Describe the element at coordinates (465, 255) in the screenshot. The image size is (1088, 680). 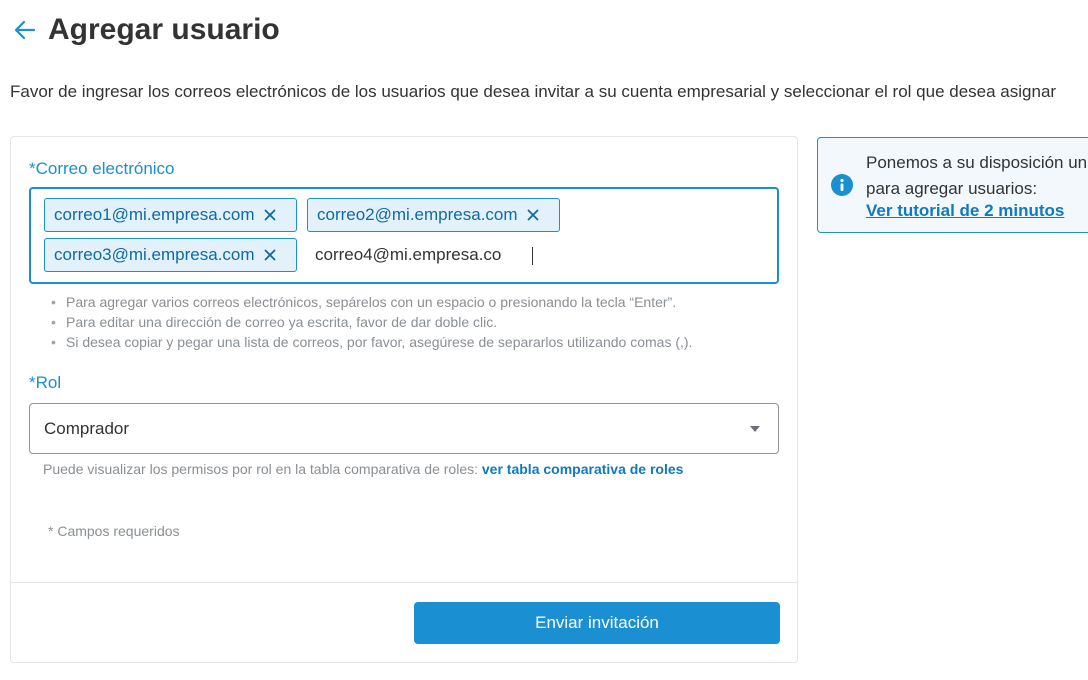
I see `email-input` at that location.